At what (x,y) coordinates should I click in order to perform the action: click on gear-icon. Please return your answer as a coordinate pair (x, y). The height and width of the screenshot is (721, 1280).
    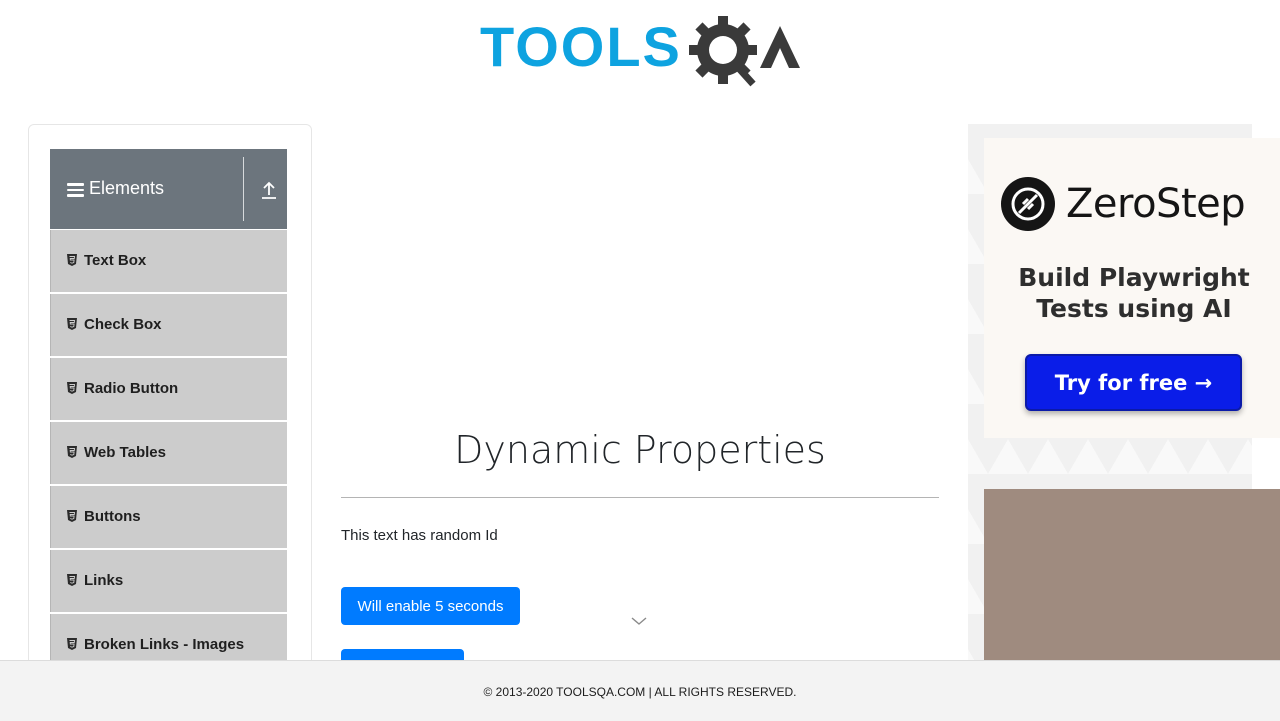
    Looking at the image, I should click on (723, 51).